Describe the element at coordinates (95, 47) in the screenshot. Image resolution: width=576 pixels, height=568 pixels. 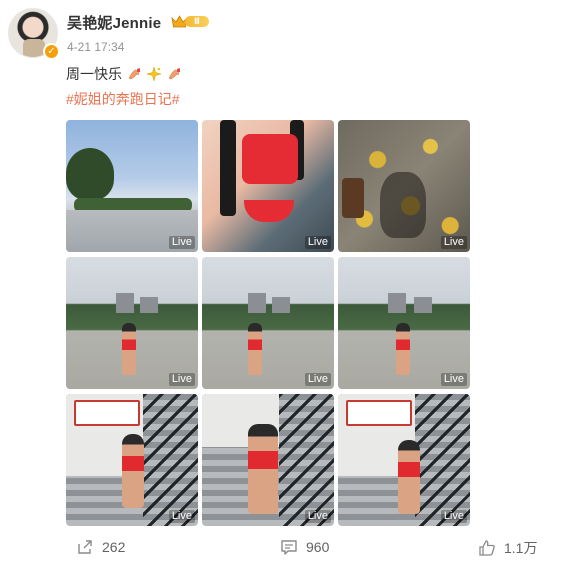
I see `post-time: 4-21 17:34` at that location.